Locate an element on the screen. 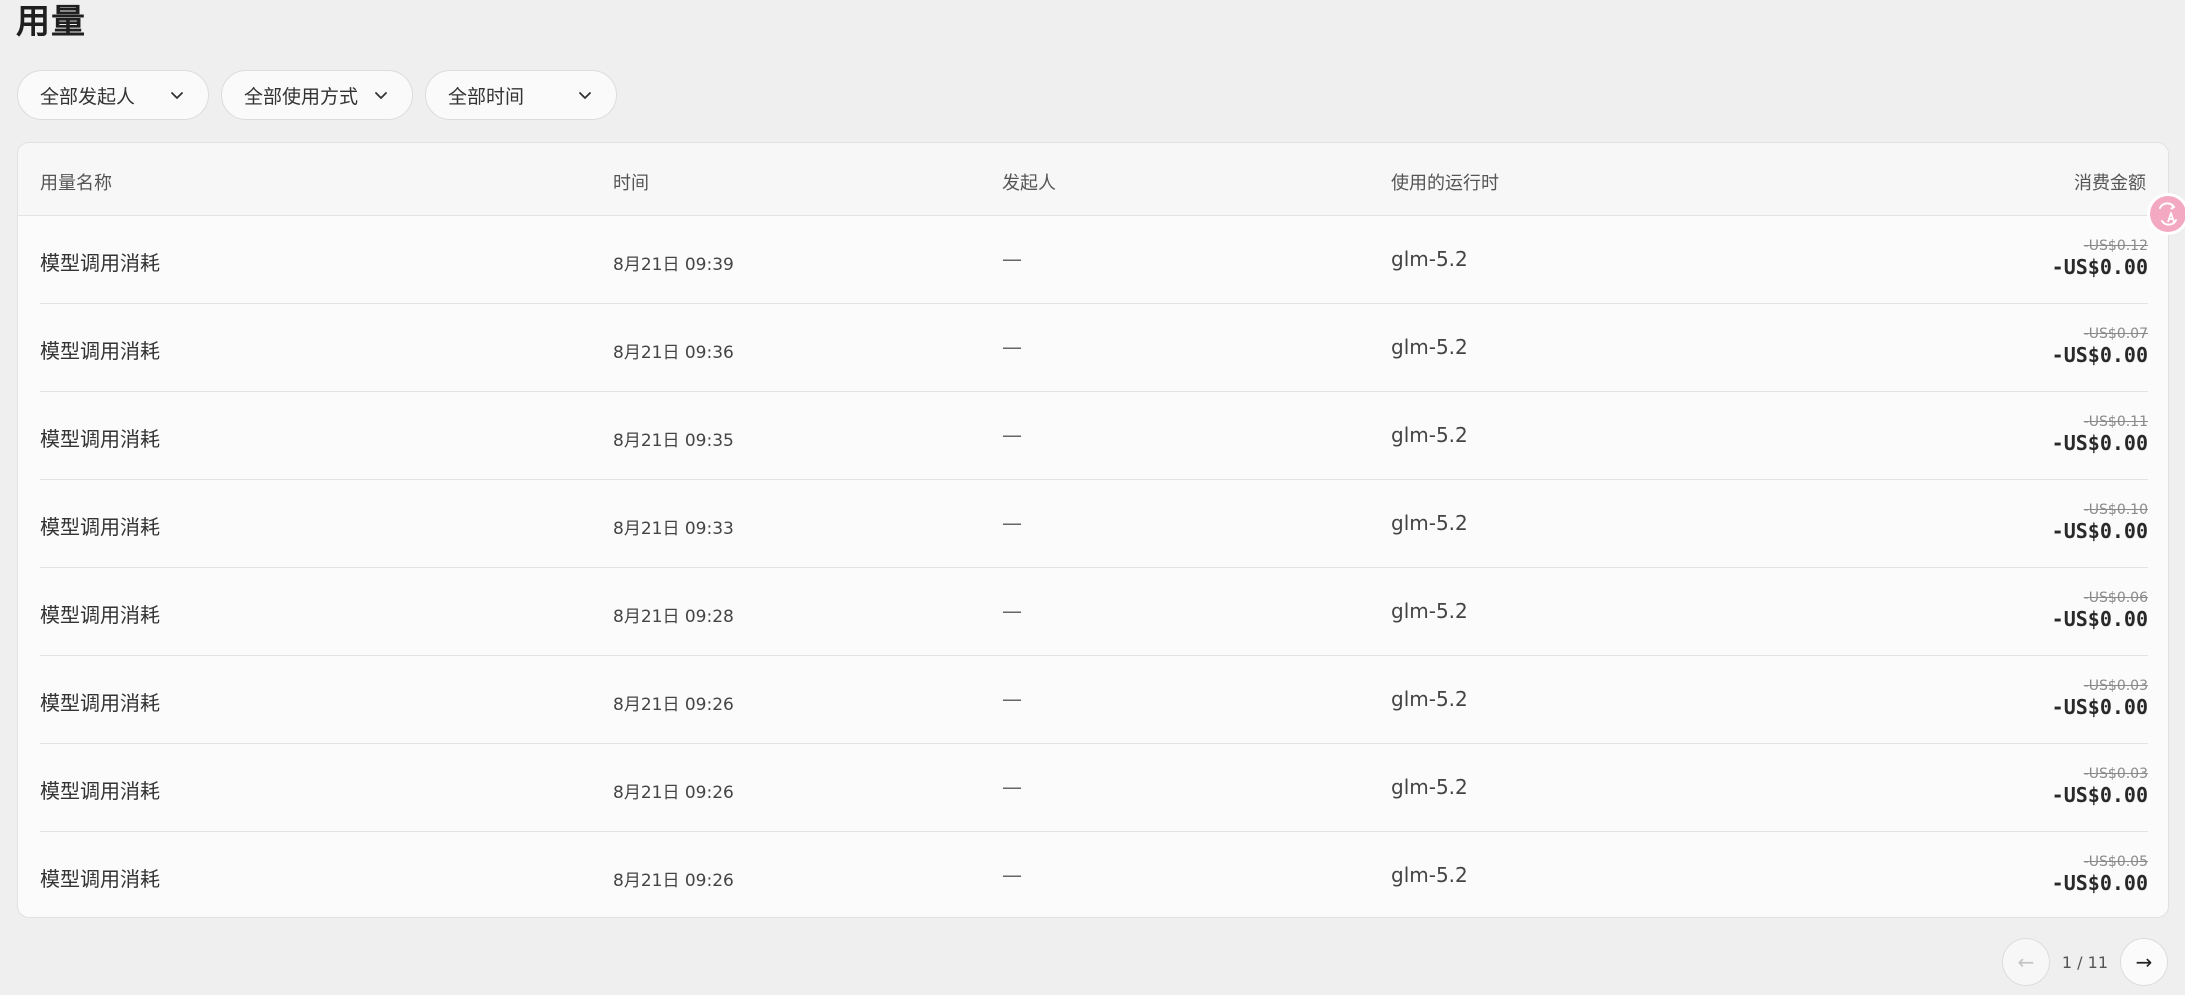  original-amount: -US$0.06 is located at coordinates (2115, 598).